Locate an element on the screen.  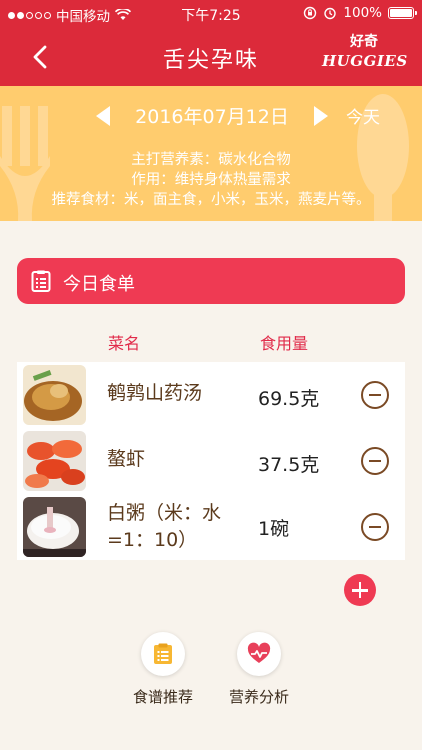
recipe-icon-circle is located at coordinates (163, 654).